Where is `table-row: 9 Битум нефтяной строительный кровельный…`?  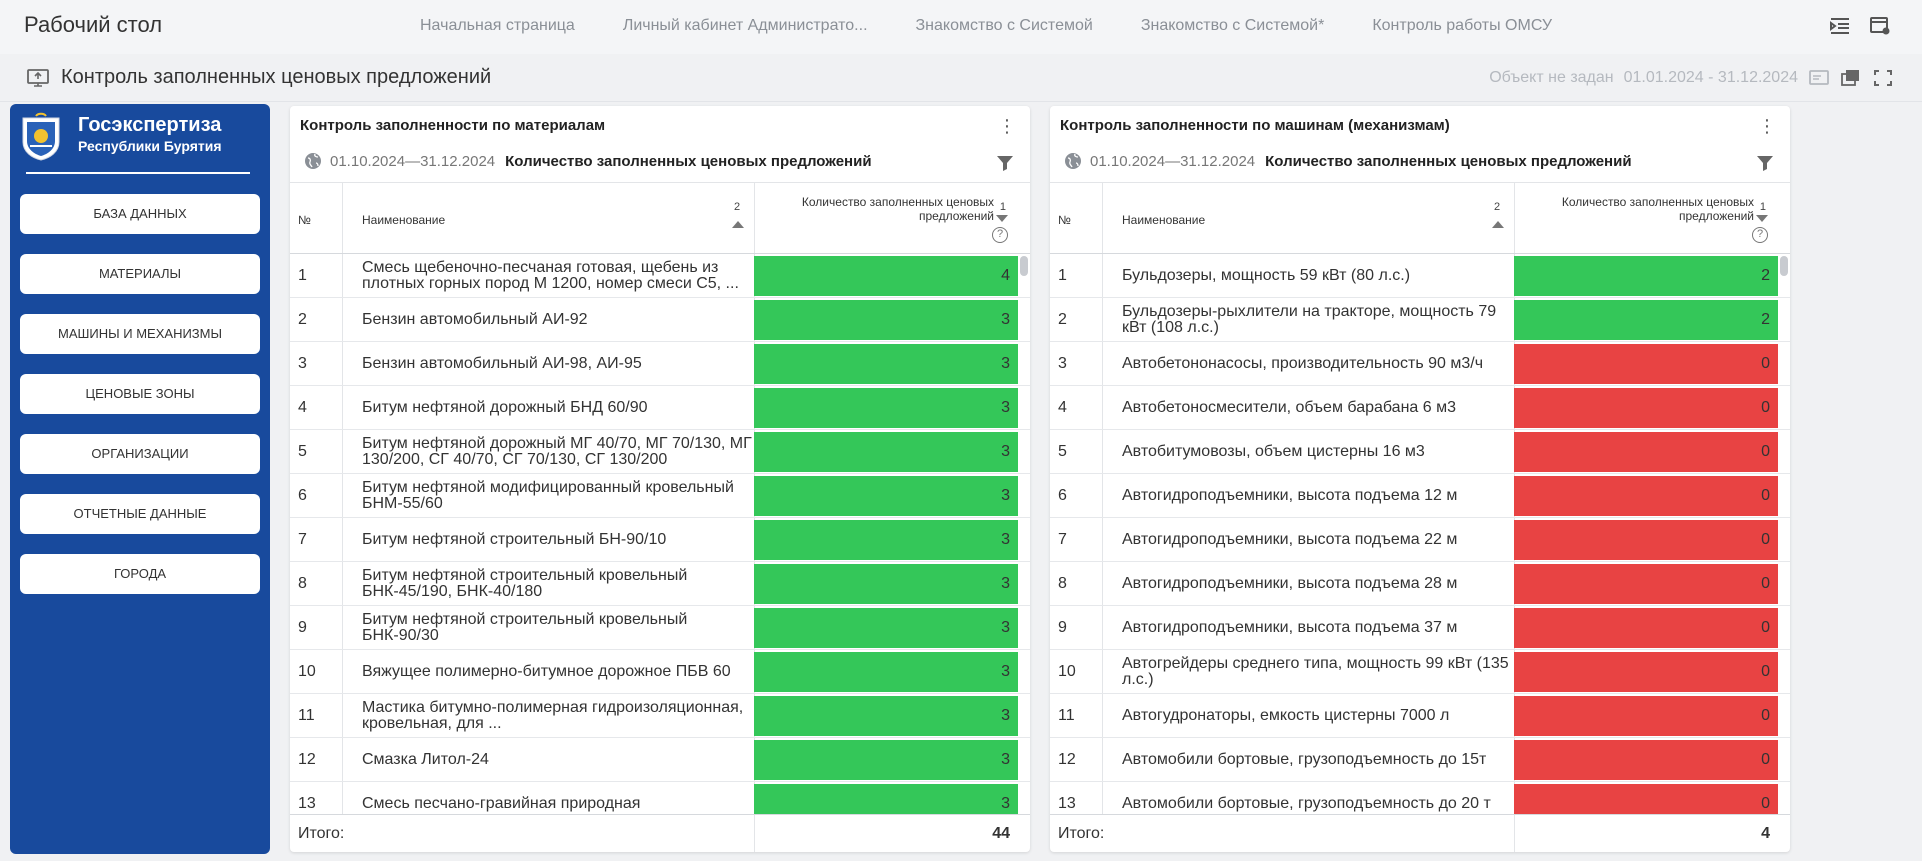
table-row: 9 Битум нефтяной строительный кровельный… is located at coordinates (660, 628).